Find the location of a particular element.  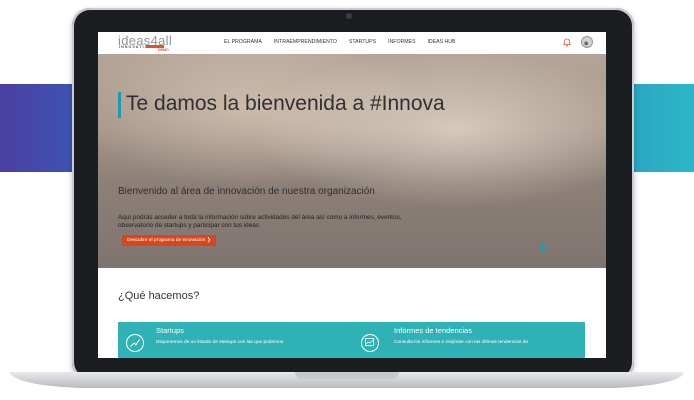

arrow-down-icon is located at coordinates (543, 247).